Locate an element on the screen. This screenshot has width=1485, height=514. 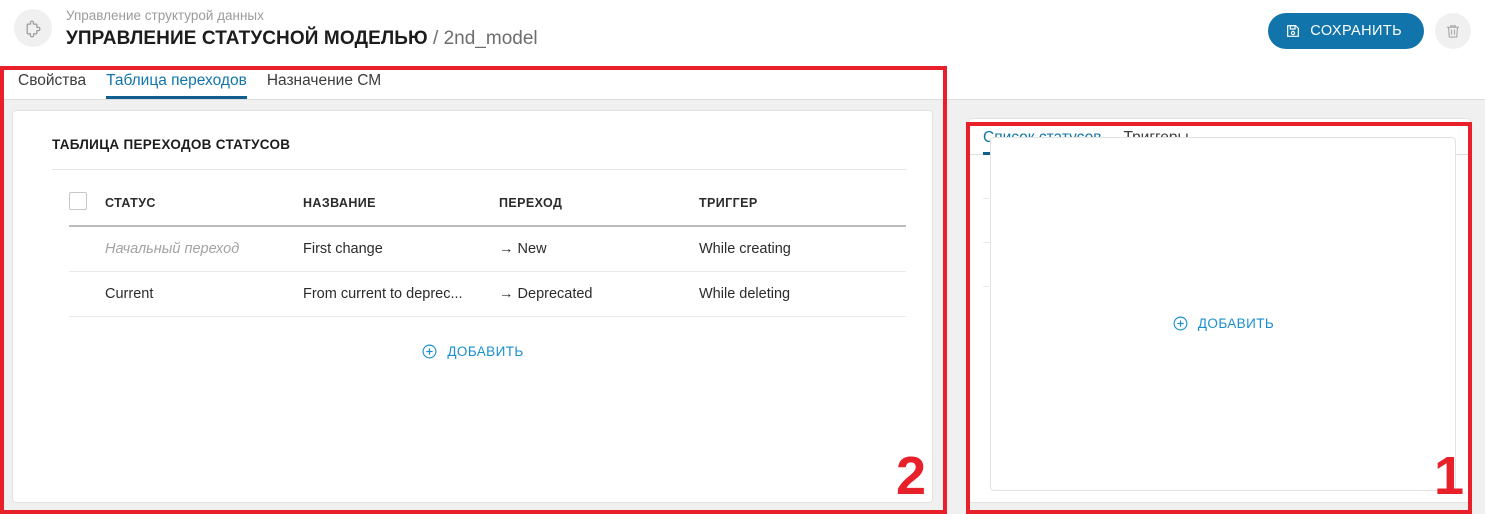
page-title-model: 2nd_model is located at coordinates (490, 38).